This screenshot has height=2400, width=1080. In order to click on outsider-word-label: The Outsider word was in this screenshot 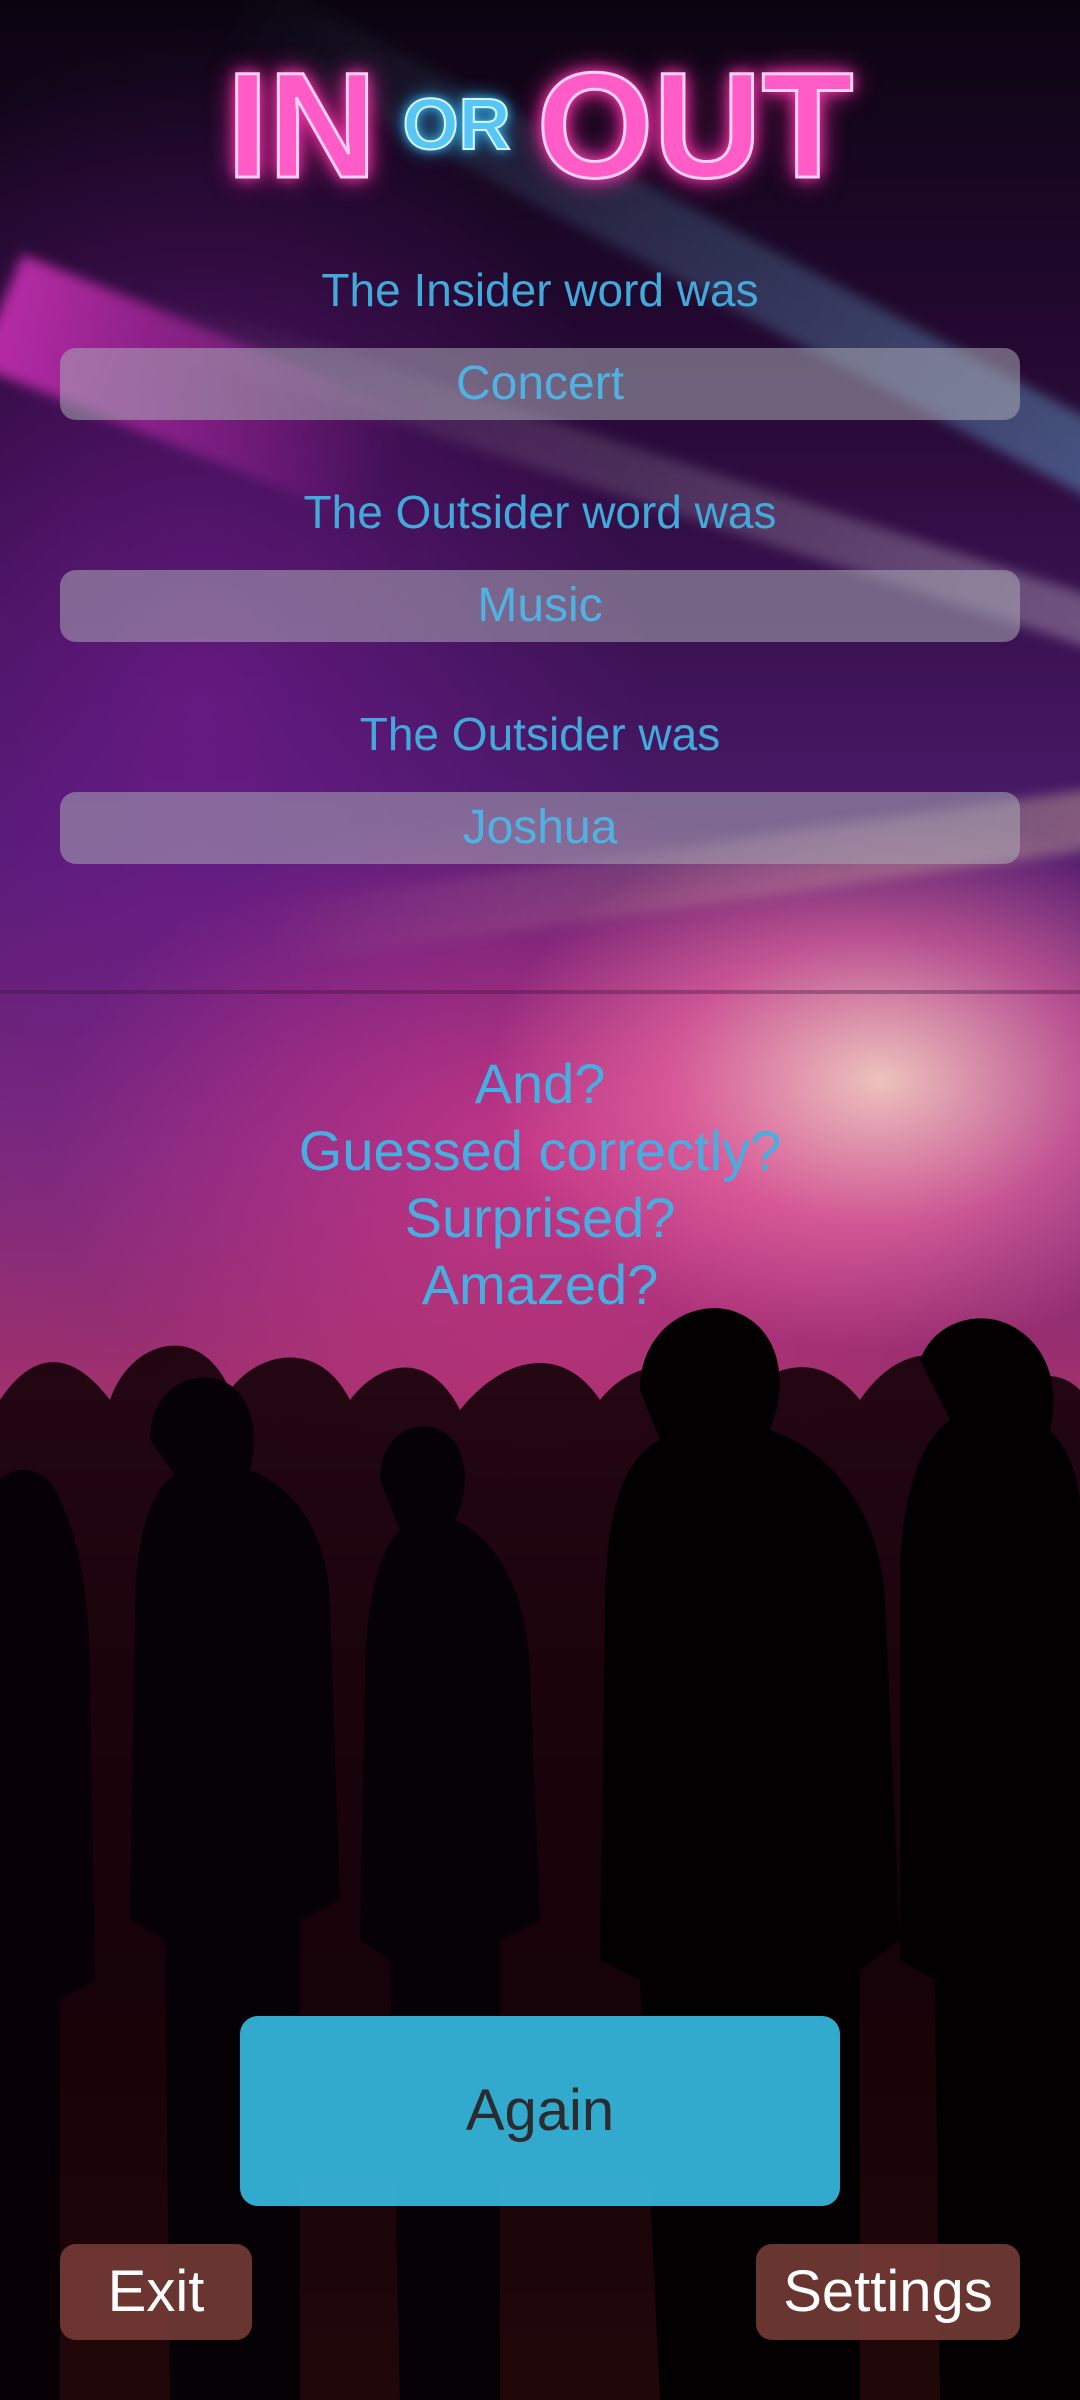, I will do `click(540, 512)`.